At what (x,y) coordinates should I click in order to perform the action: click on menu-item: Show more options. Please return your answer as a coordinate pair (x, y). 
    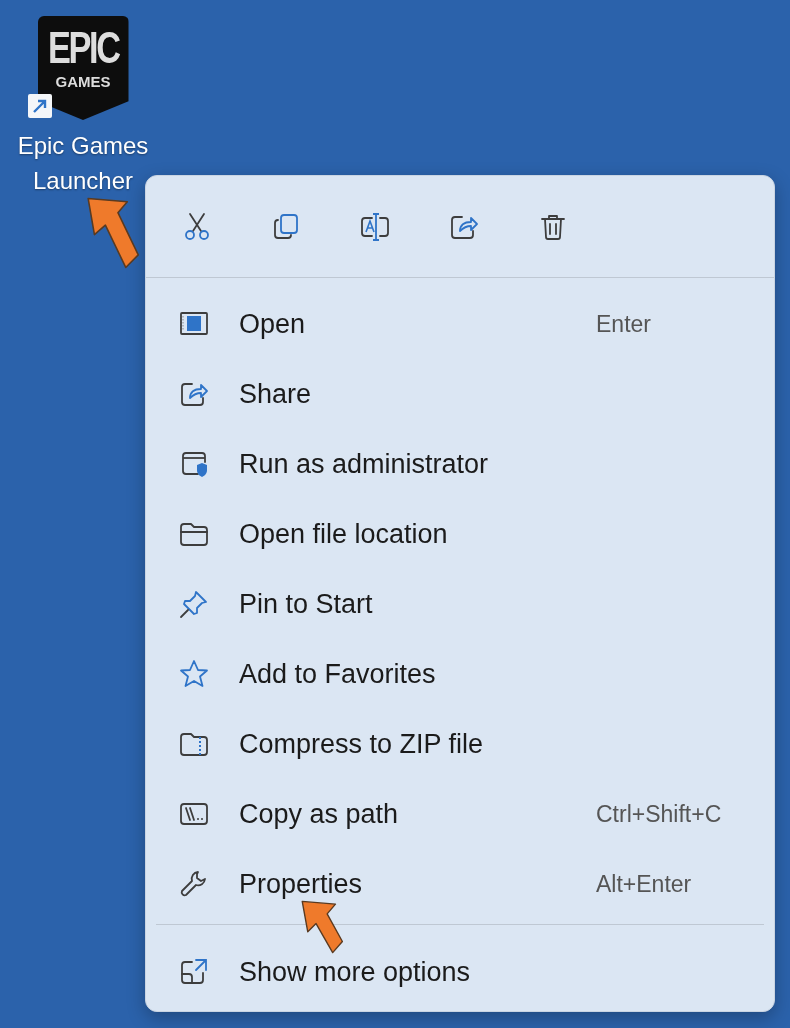
    Looking at the image, I should click on (460, 972).